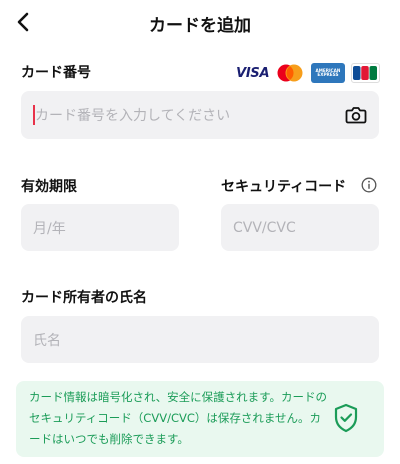 The width and height of the screenshot is (400, 464). Describe the element at coordinates (47, 340) in the screenshot. I see `cardholder-name-placeholder: 氏名` at that location.